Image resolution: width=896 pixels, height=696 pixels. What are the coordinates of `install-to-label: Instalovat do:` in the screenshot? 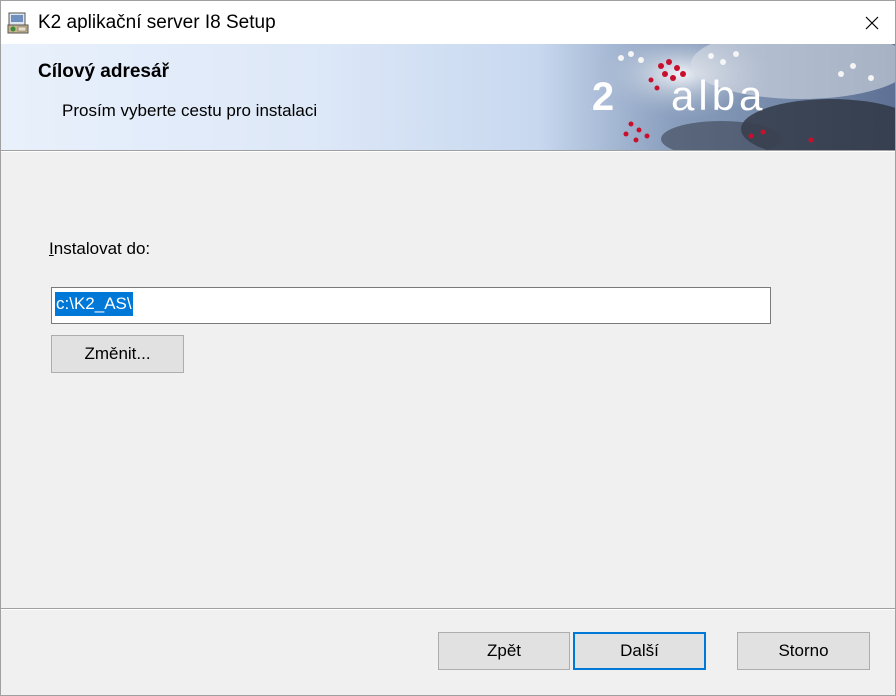 It's located at (99, 249).